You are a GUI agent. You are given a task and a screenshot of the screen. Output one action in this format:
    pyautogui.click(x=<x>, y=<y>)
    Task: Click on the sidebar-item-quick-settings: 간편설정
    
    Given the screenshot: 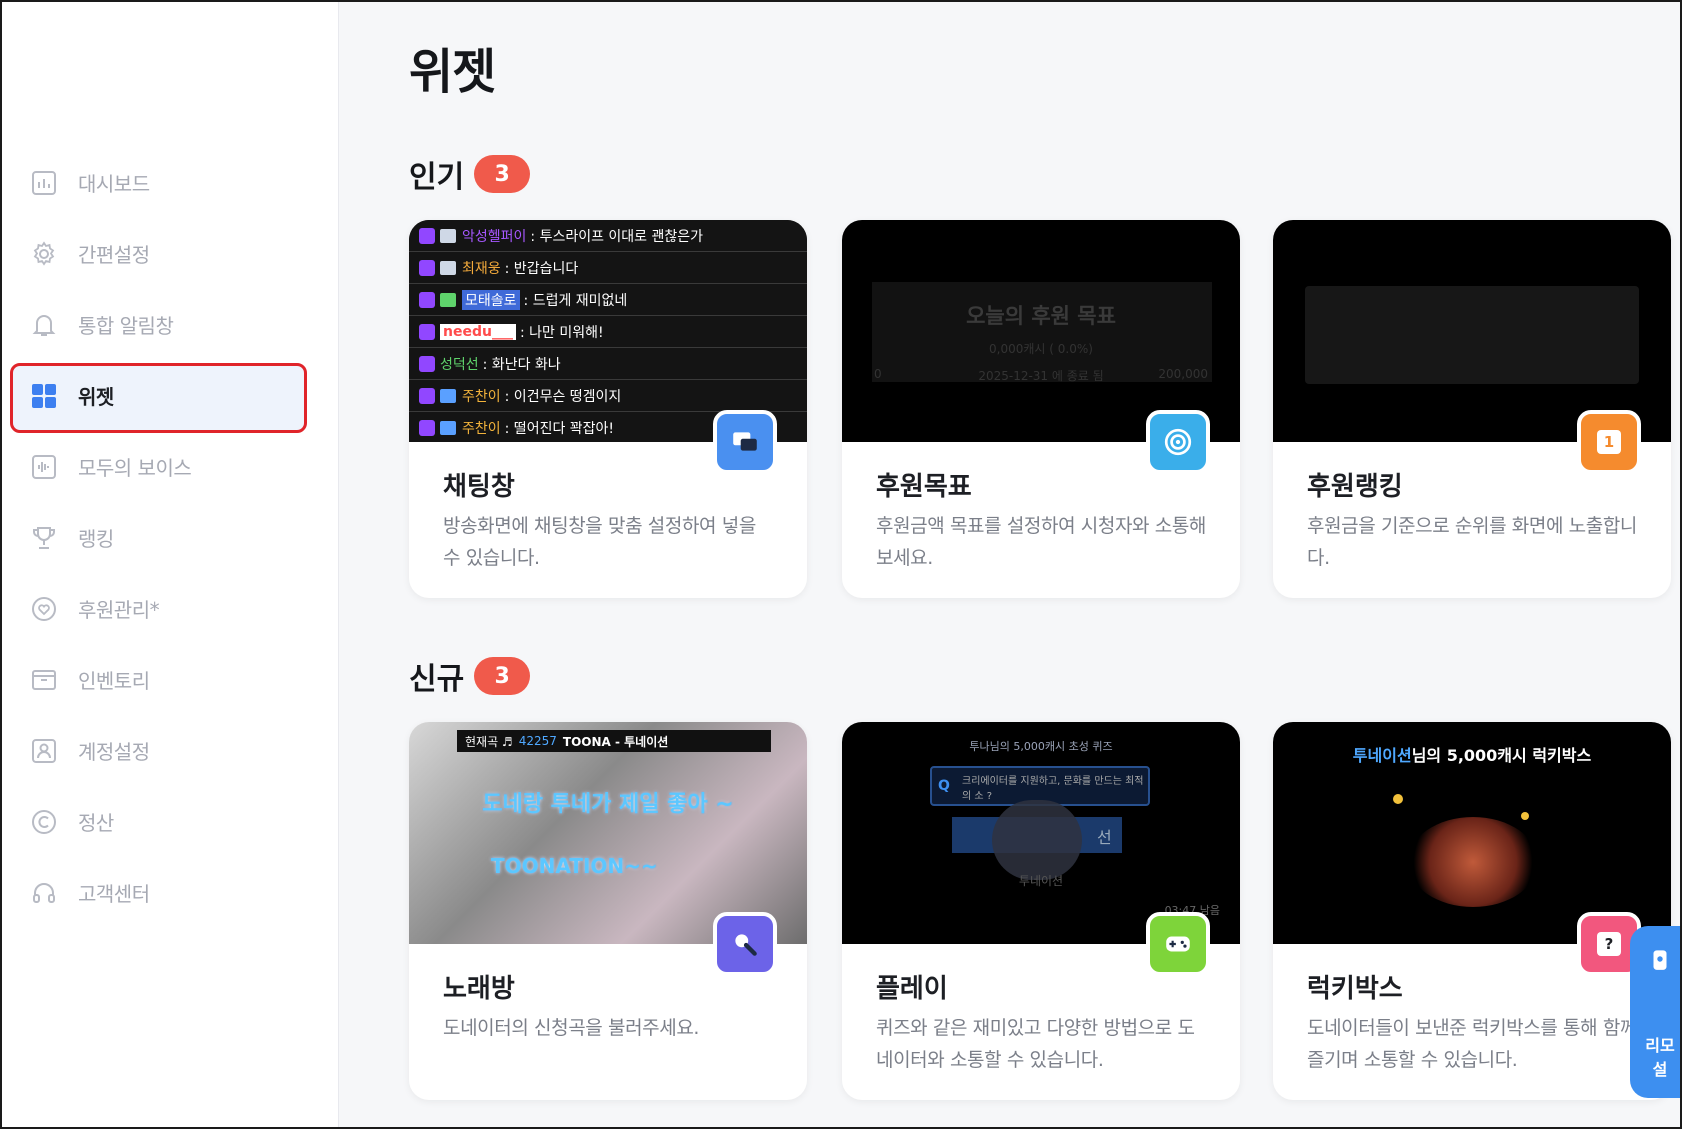 What is the action you would take?
    pyautogui.click(x=170, y=253)
    